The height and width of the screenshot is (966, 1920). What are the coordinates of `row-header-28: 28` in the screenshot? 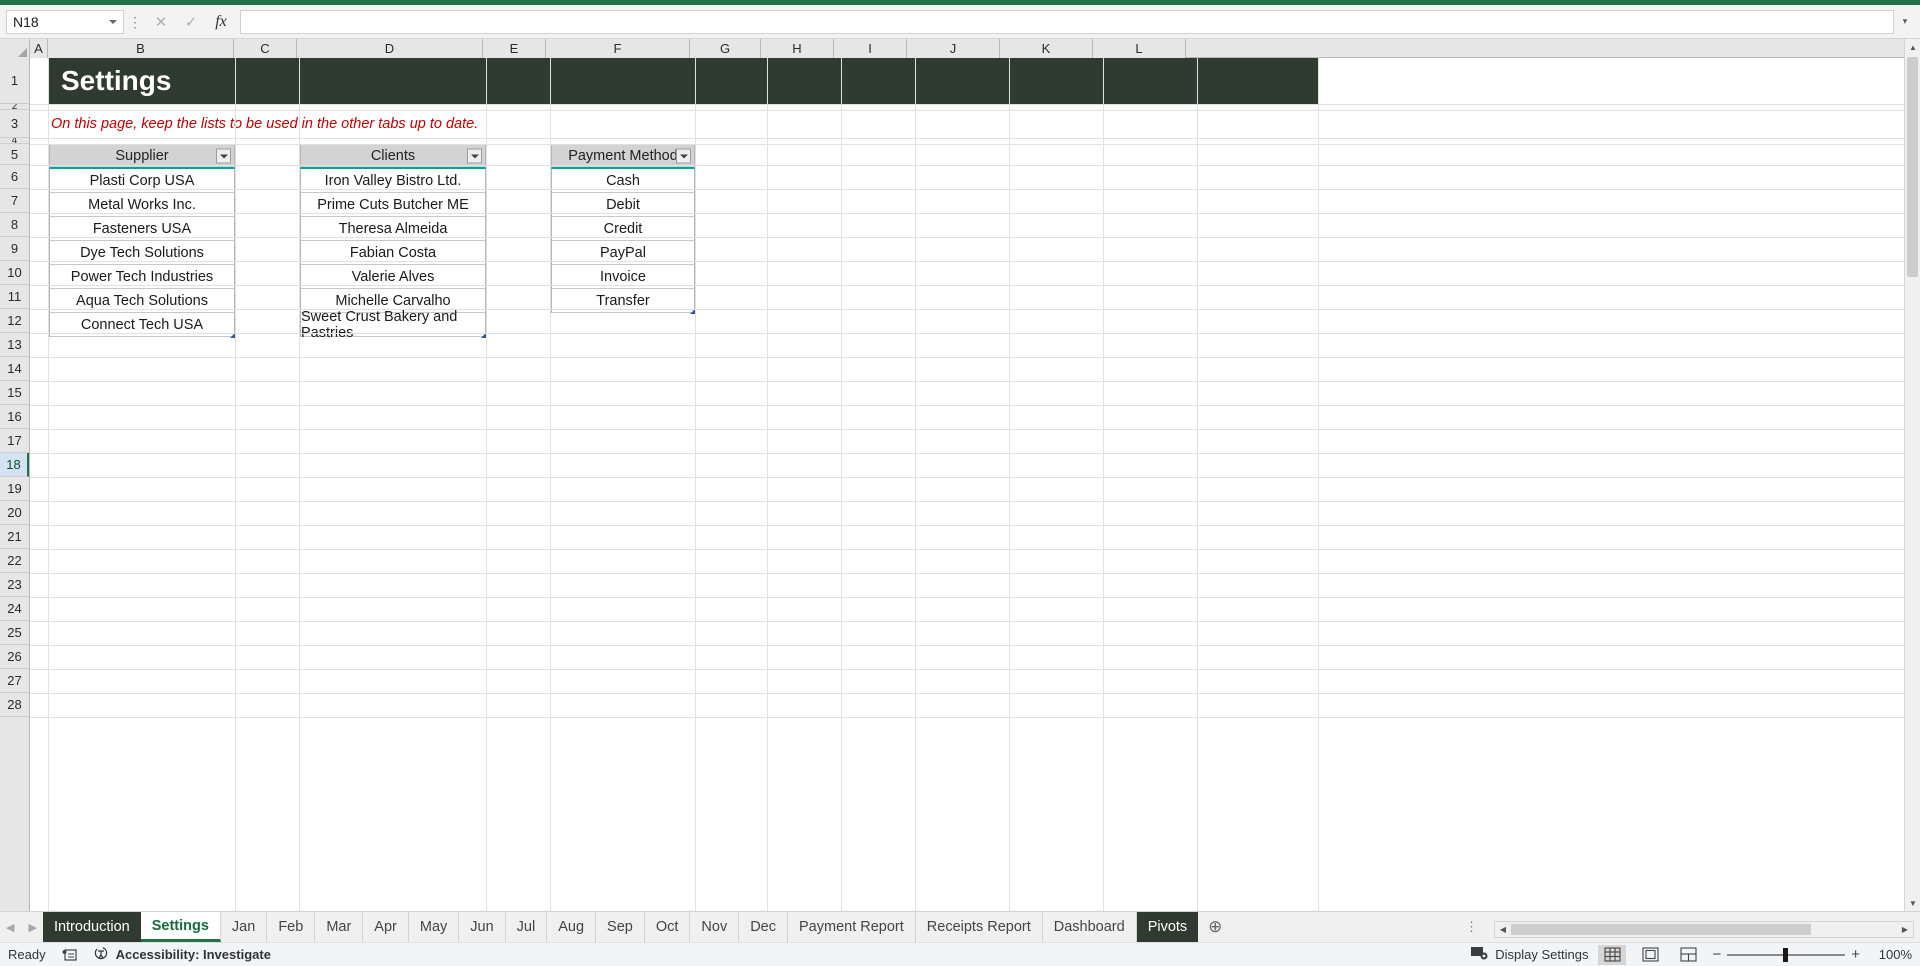 It's located at (14, 705).